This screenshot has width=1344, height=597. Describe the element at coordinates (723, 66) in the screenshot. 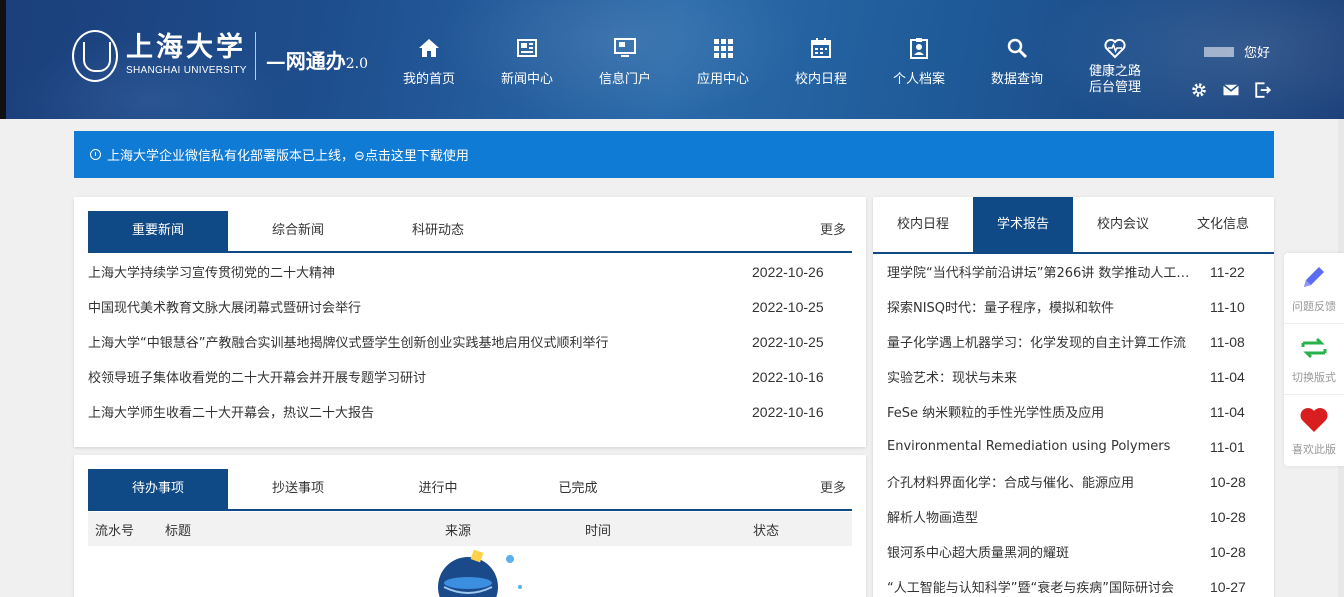

I see `nav-apps: 应用中心` at that location.